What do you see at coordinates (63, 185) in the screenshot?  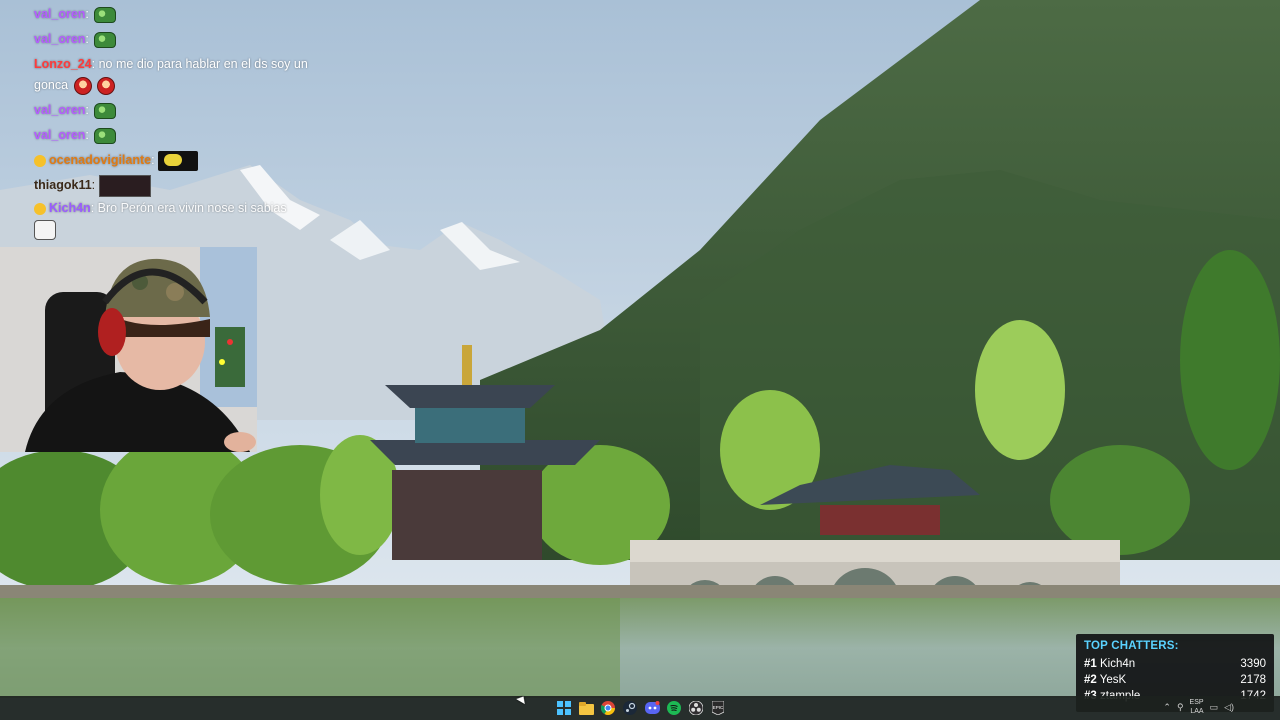 I see `chat-username: thiagok11` at bounding box center [63, 185].